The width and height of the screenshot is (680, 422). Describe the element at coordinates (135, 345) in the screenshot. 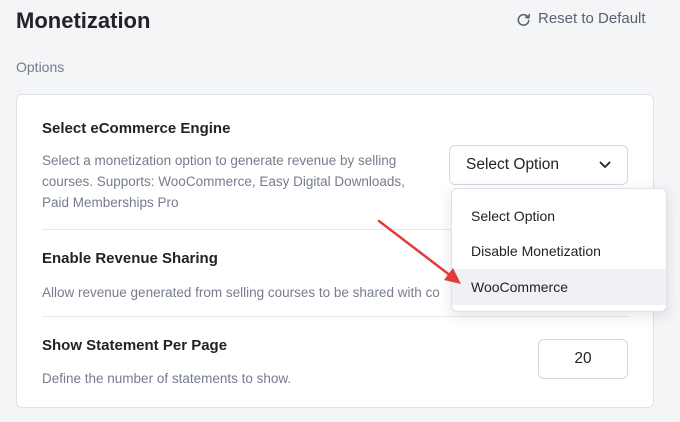

I see `statement-per-page-title: Show Statement Per Page` at that location.